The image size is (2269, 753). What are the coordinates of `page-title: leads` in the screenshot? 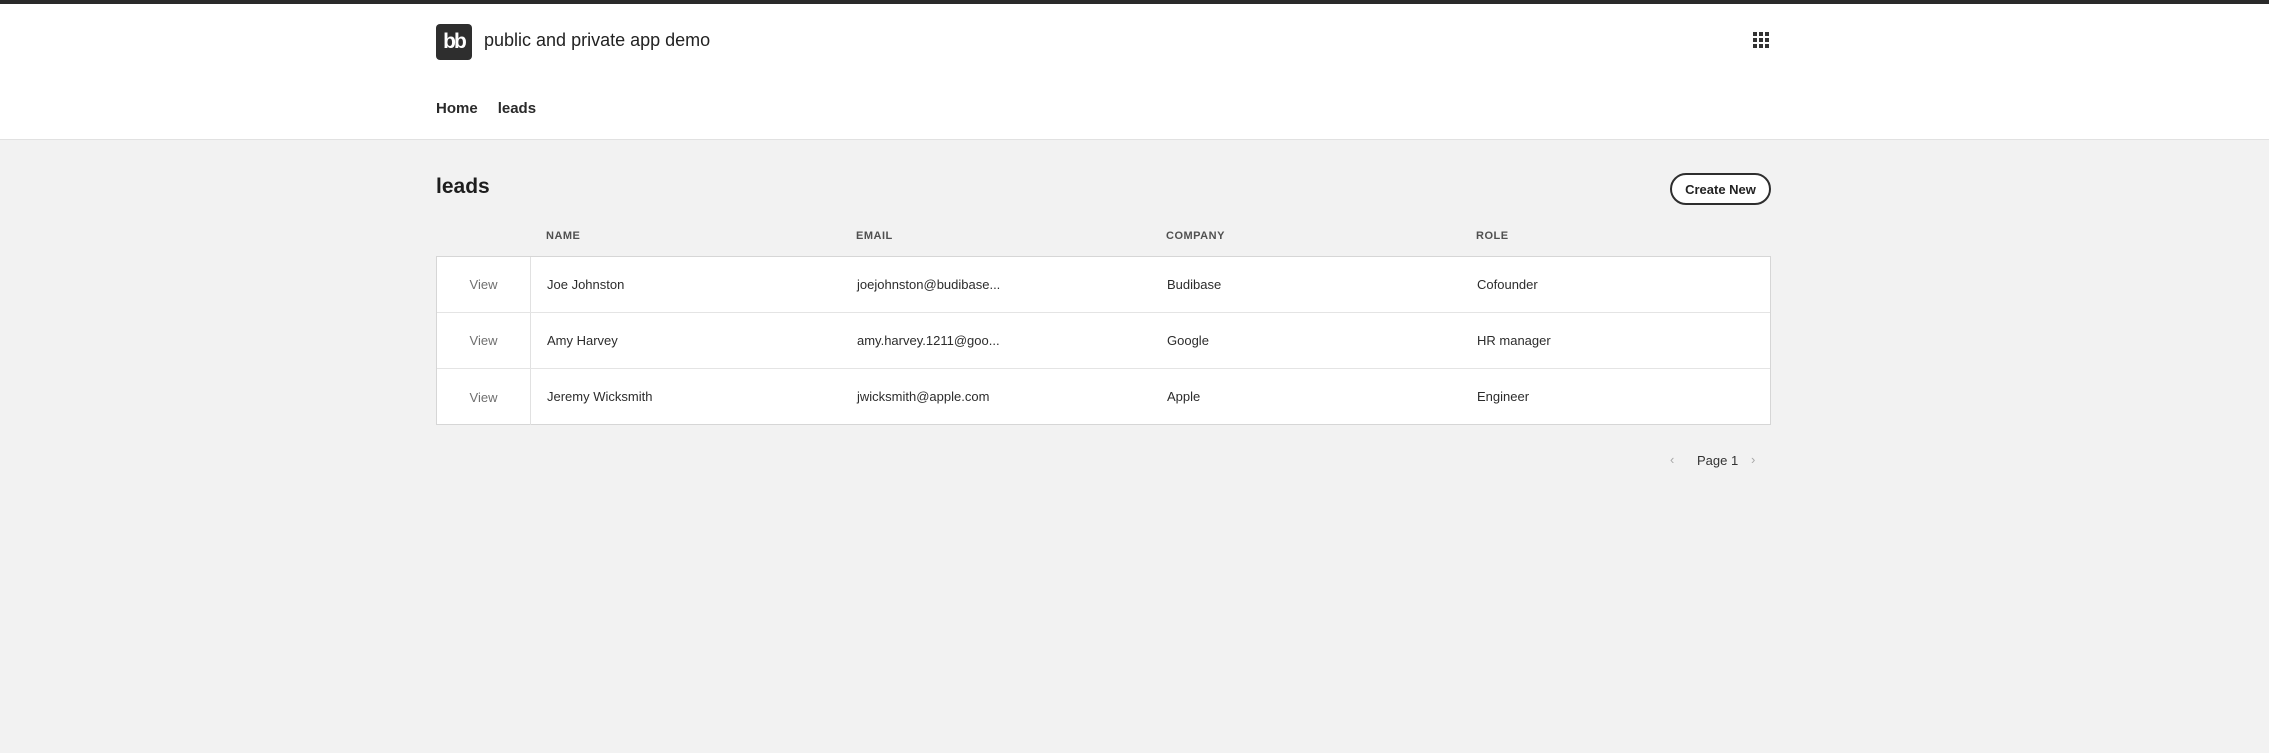 It's located at (463, 186).